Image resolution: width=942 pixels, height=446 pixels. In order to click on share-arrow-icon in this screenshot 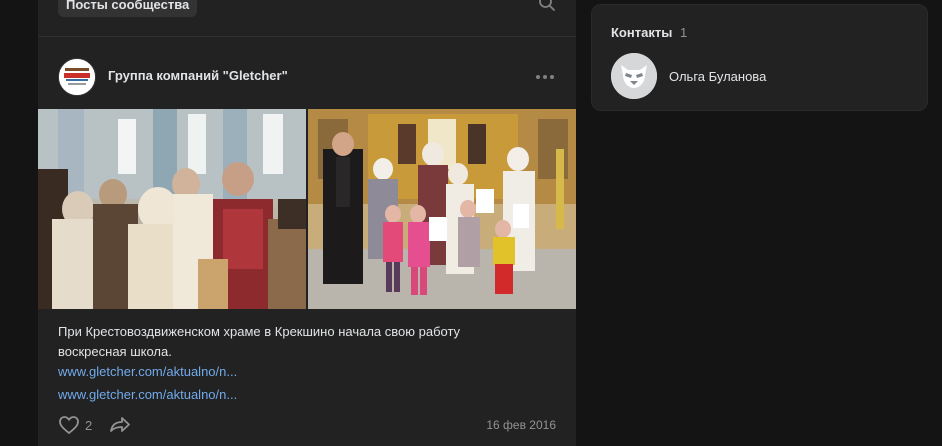, I will do `click(120, 425)`.